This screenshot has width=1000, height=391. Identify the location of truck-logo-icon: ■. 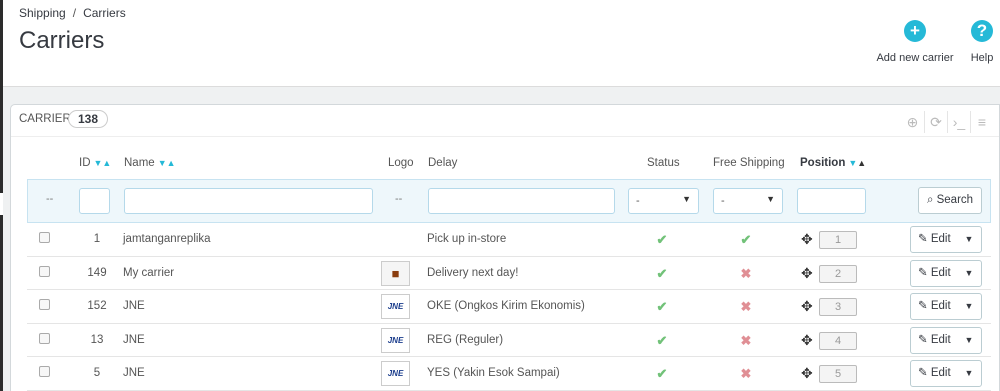
(395, 273).